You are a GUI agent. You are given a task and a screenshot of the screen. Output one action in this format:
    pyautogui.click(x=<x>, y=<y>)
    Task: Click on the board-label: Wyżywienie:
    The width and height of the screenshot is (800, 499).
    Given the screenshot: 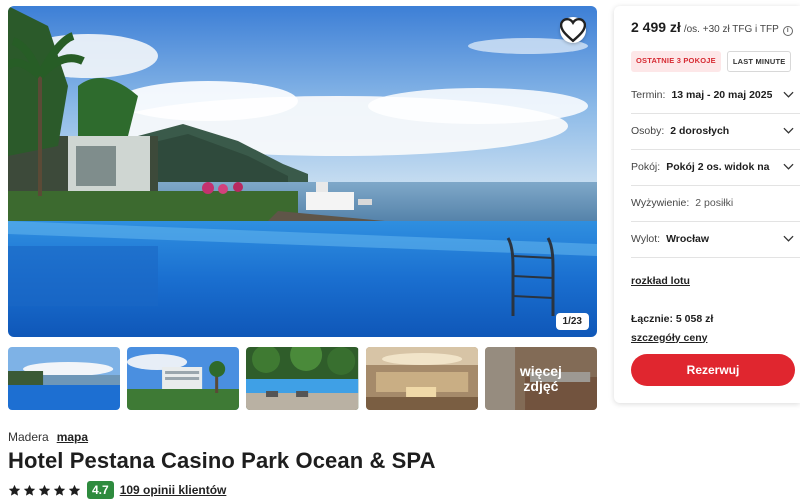 What is the action you would take?
    pyautogui.click(x=660, y=203)
    